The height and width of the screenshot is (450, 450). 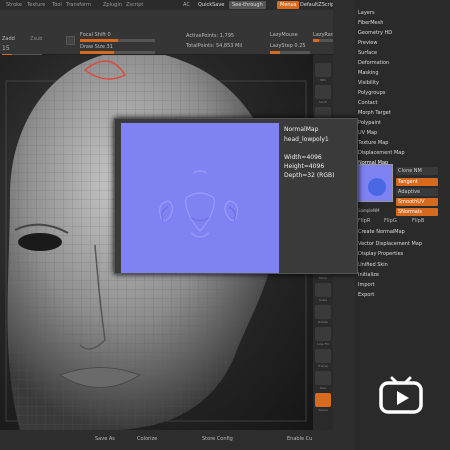 What do you see at coordinates (323, 336) in the screenshot?
I see `icon-line-fill-button: Line Fill` at bounding box center [323, 336].